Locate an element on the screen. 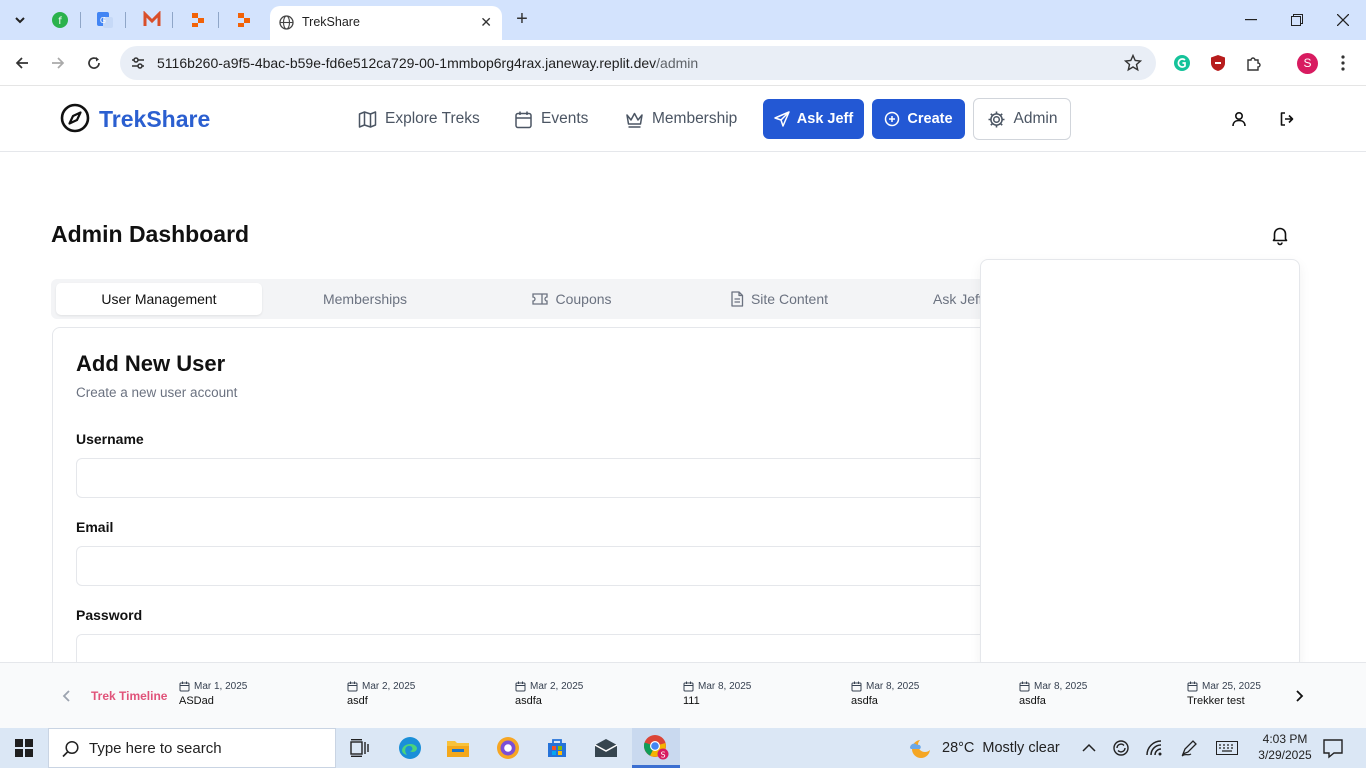 This screenshot has width=1366, height=768. card-title: Add New User is located at coordinates (151, 363).